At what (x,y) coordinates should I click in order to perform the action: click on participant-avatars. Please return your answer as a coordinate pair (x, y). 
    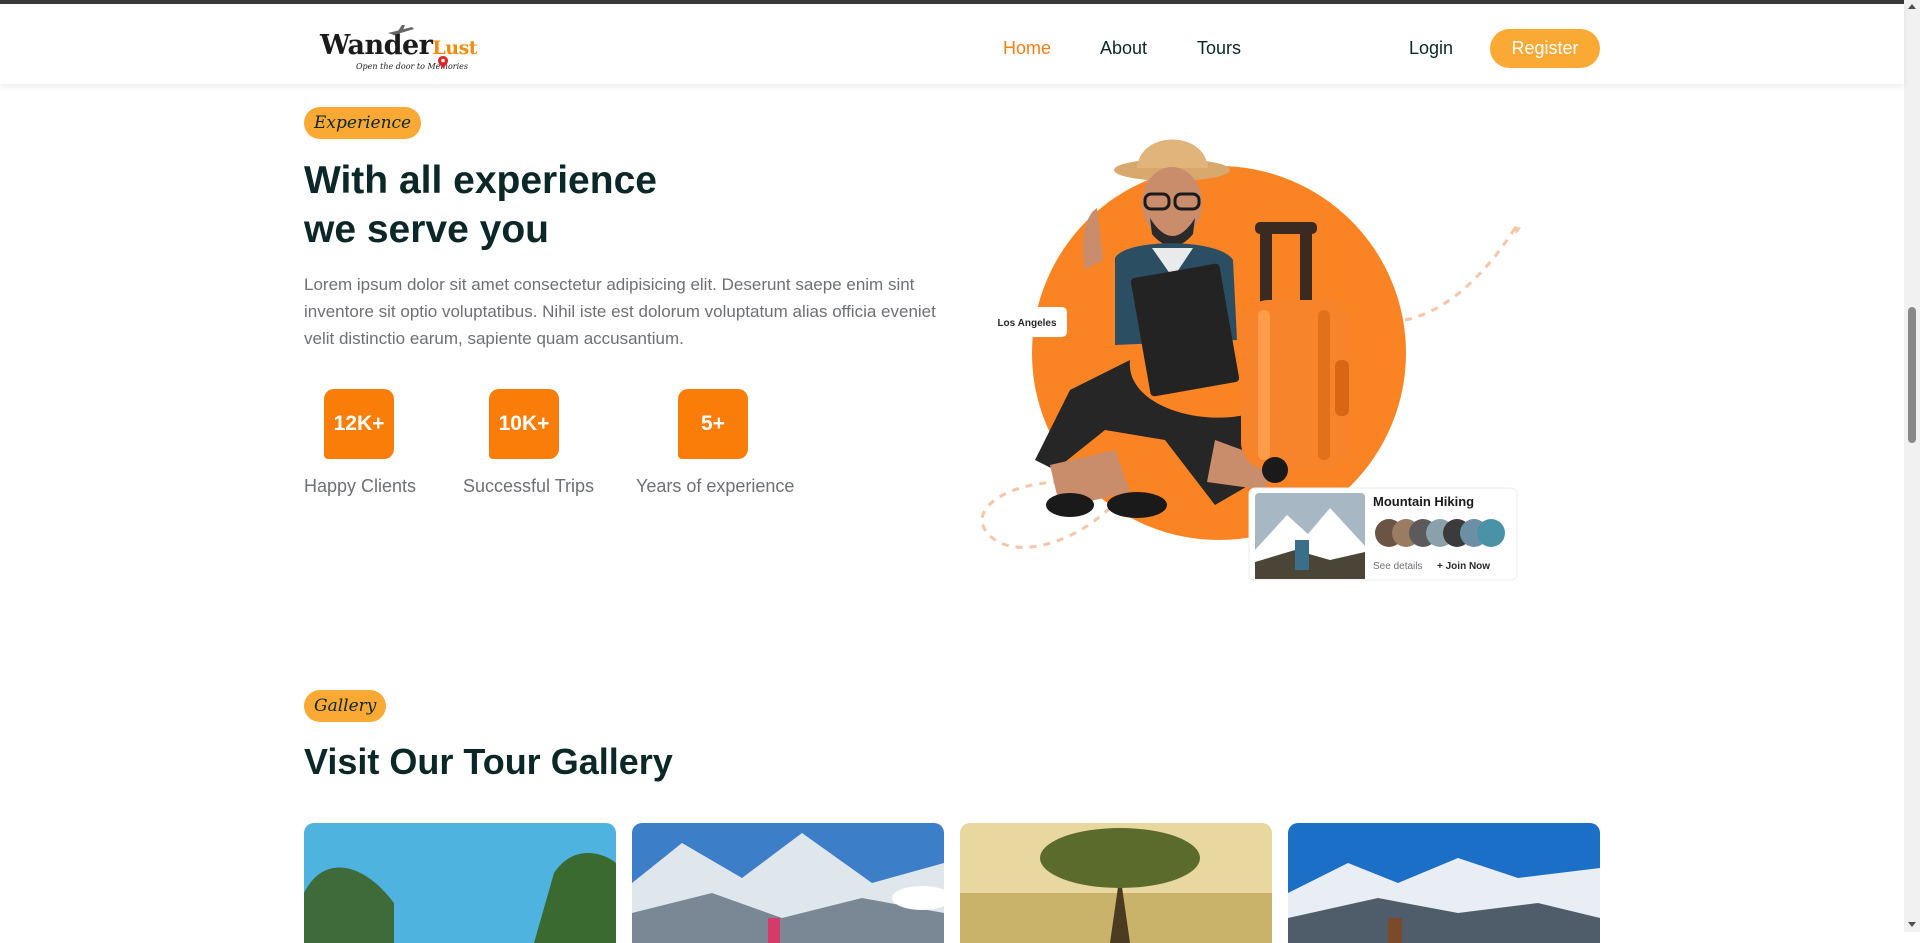
    Looking at the image, I should click on (1440, 533).